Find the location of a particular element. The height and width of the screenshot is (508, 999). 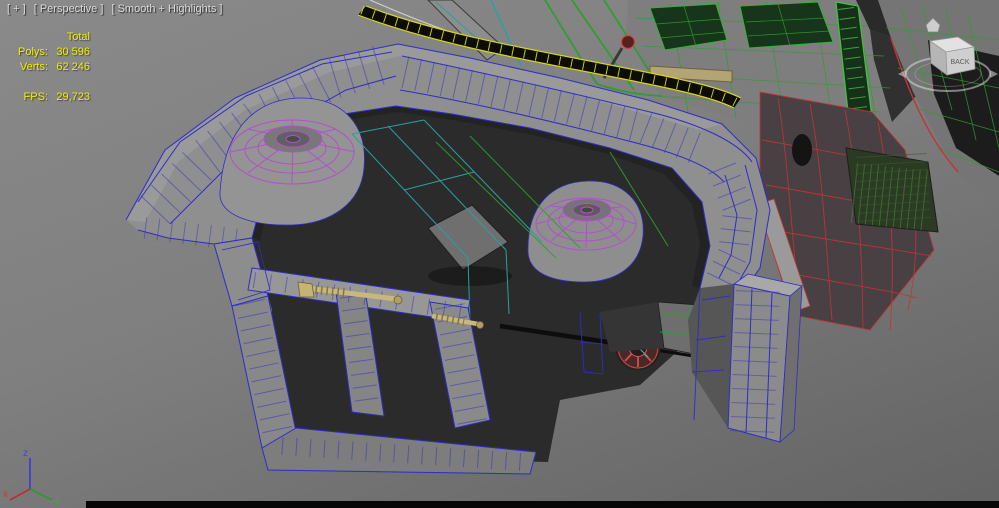

x-axis-label: x is located at coordinates (5, 494).